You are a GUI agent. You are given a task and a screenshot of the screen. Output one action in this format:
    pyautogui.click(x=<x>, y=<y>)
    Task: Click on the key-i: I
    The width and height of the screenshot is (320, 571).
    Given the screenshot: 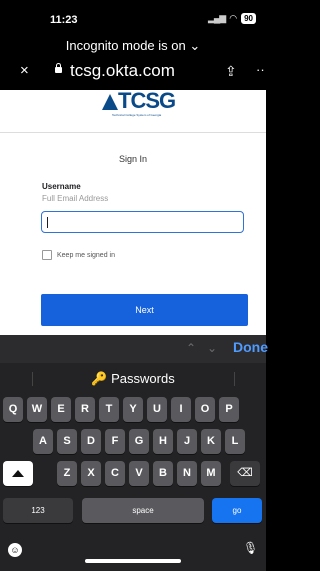 What is the action you would take?
    pyautogui.click(x=181, y=409)
    